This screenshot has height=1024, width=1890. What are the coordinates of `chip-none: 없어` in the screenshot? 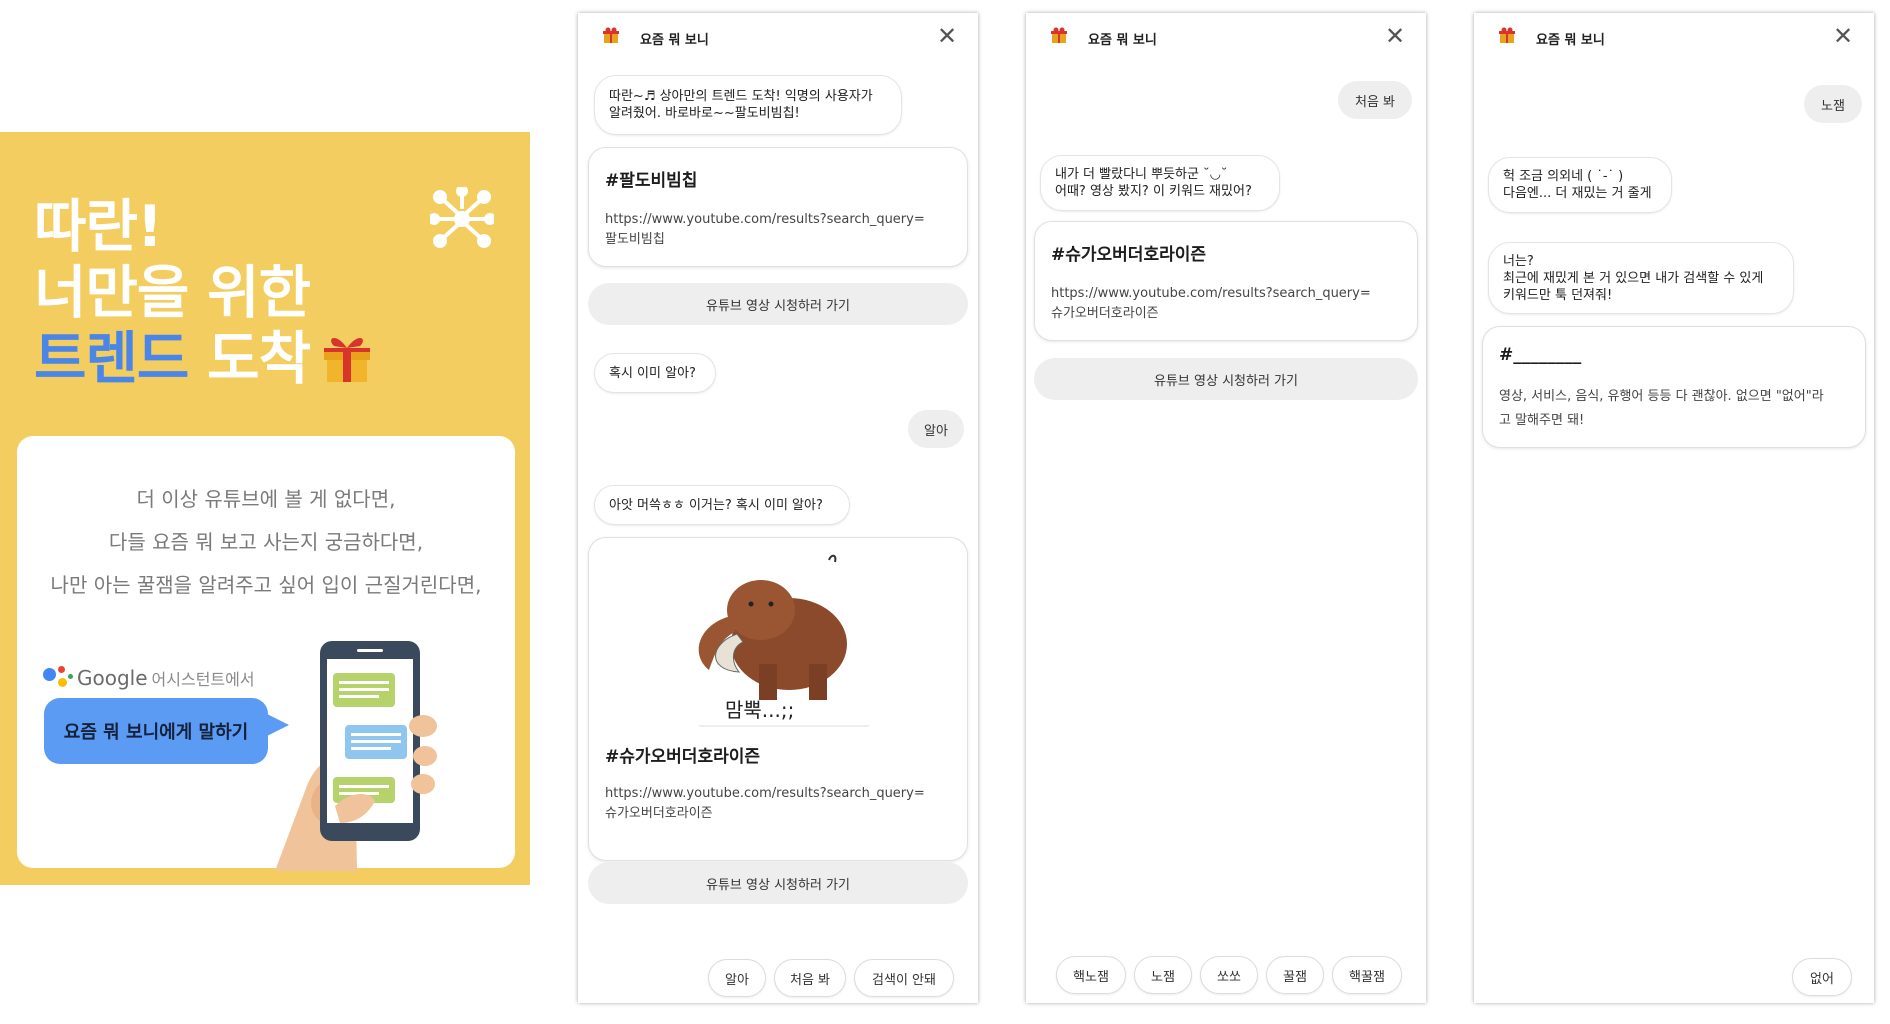 It's located at (1822, 977).